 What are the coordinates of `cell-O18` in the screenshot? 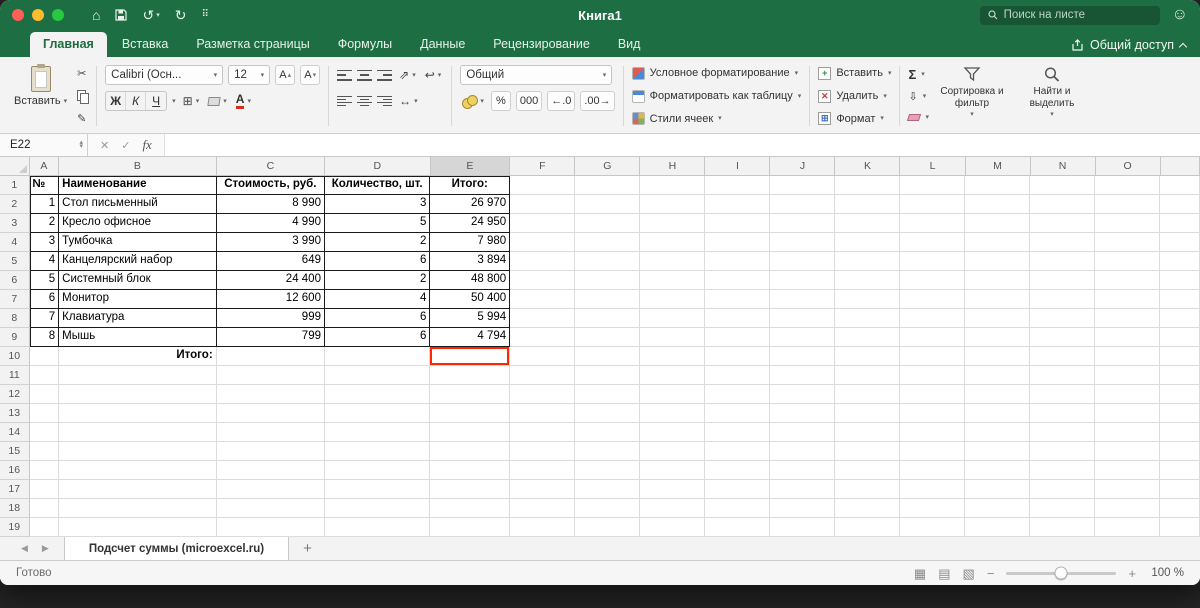 It's located at (1128, 508).